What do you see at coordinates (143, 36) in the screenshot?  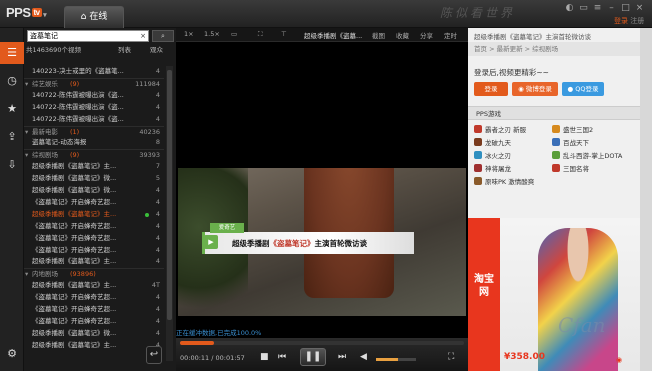 I see `search-clear-button: ×` at bounding box center [143, 36].